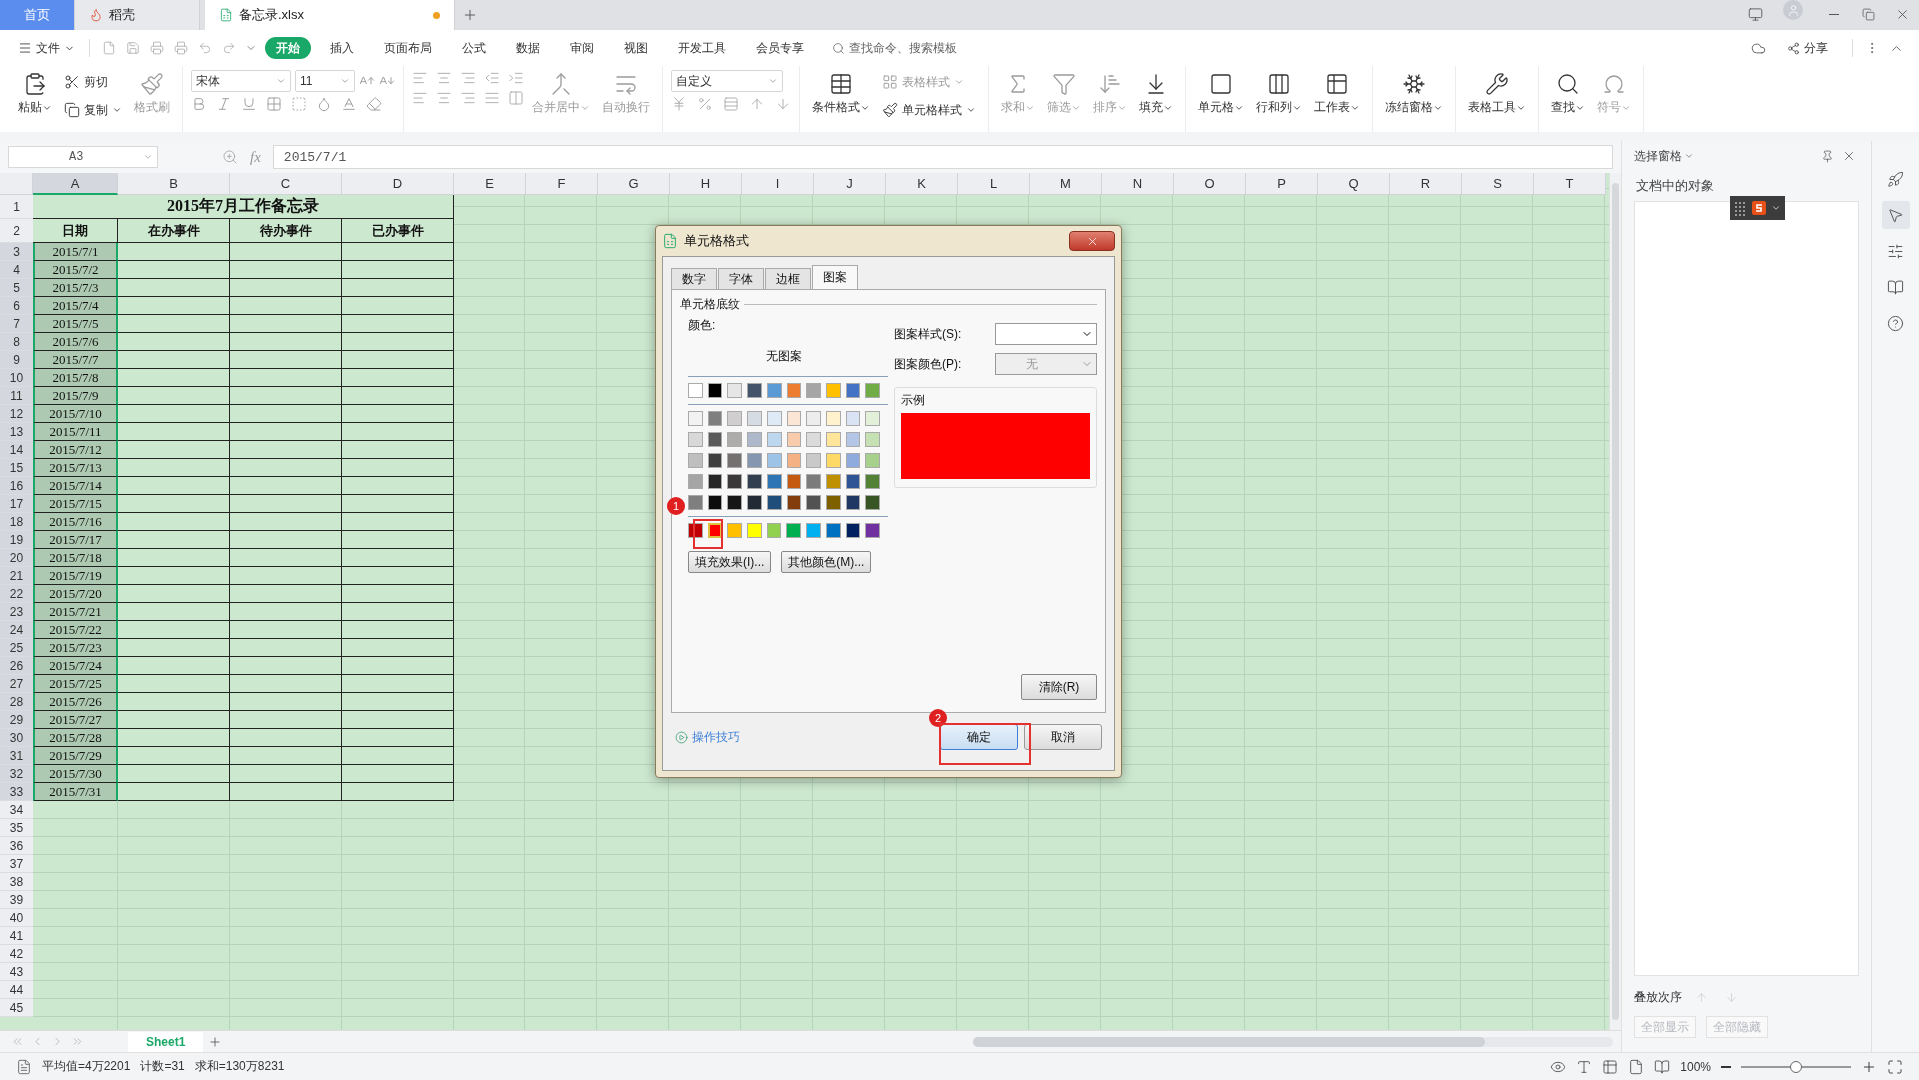  Describe the element at coordinates (16, 972) in the screenshot. I see `row-header: 43` at that location.